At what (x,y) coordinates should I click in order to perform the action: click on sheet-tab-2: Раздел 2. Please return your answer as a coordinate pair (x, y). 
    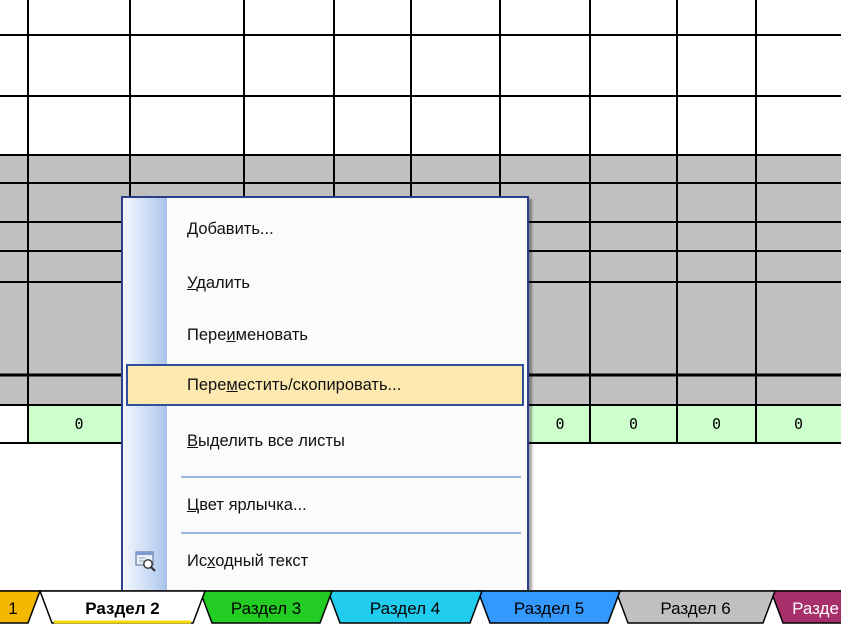
    Looking at the image, I should click on (122, 607).